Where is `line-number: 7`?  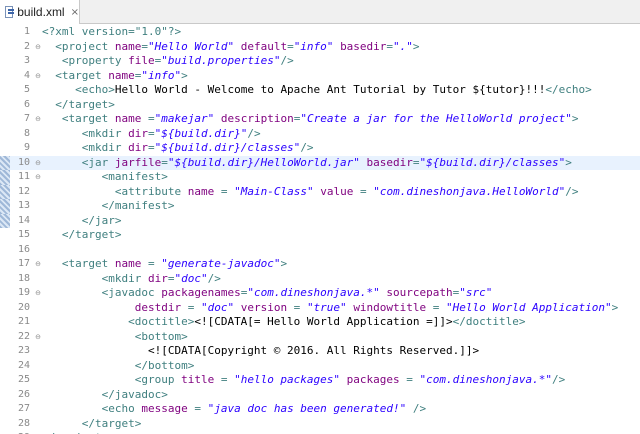
line-number: 7 is located at coordinates (26, 118).